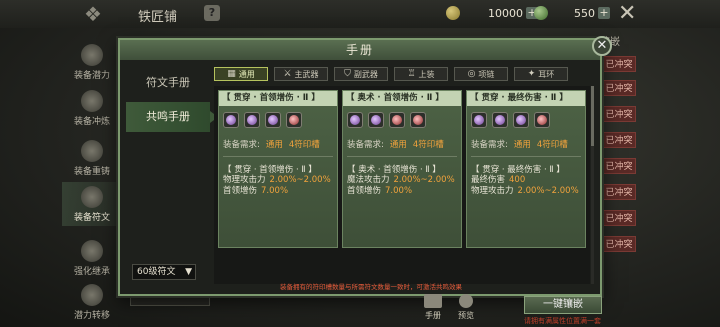 Image resolution: width=720 pixels, height=327 pixels. I want to click on one-key-hint: 请拥有满属性位置满一套, so click(562, 321).